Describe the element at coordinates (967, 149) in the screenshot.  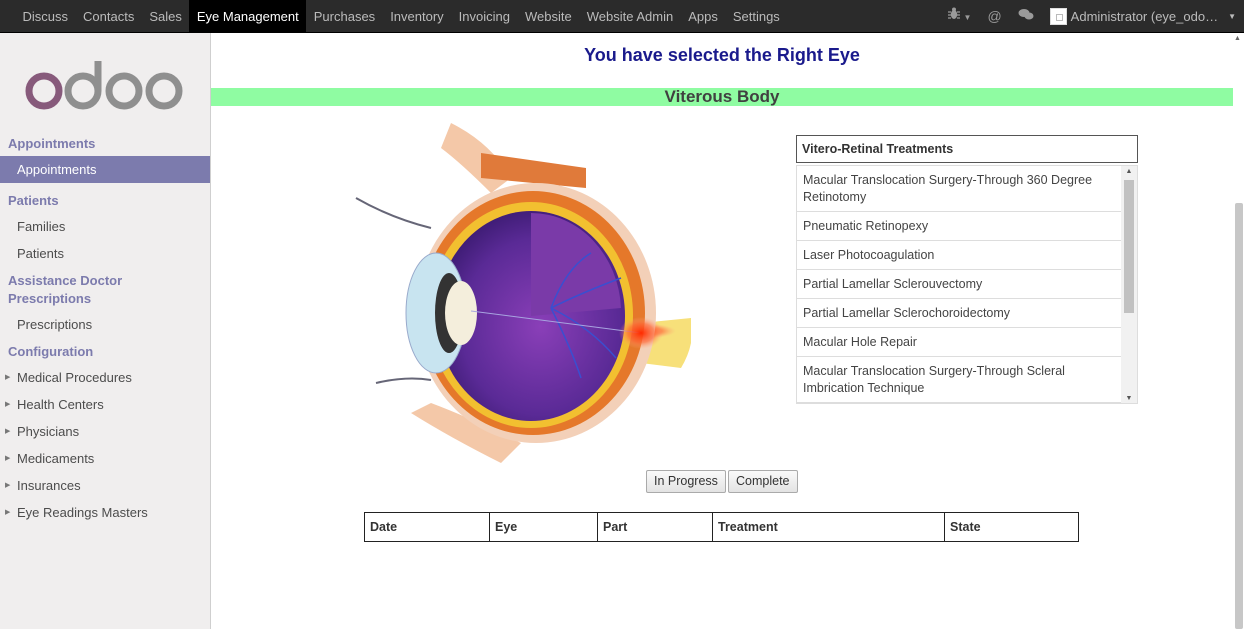
I see `treatments-header: Vitero-Retinal Treatments` at that location.